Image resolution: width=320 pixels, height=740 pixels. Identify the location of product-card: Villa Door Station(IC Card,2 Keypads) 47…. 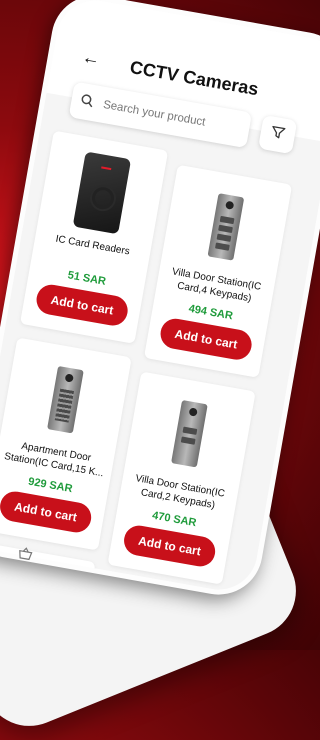
(181, 478).